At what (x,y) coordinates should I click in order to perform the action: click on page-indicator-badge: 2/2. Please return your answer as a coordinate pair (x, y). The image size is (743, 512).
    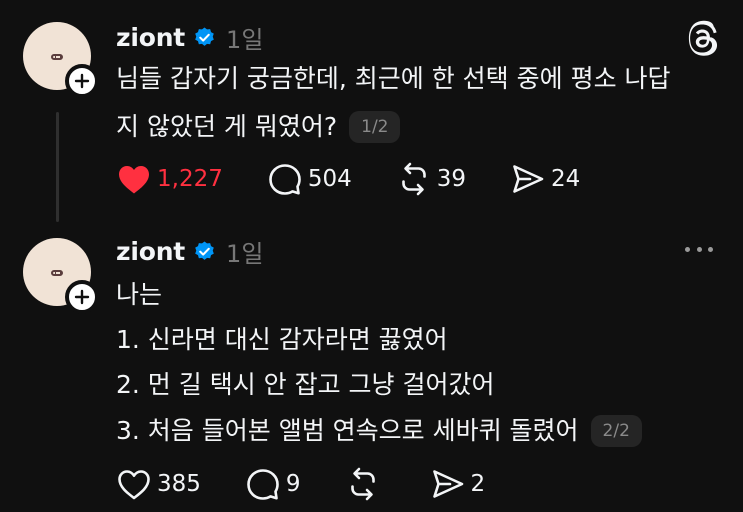
    Looking at the image, I should click on (616, 431).